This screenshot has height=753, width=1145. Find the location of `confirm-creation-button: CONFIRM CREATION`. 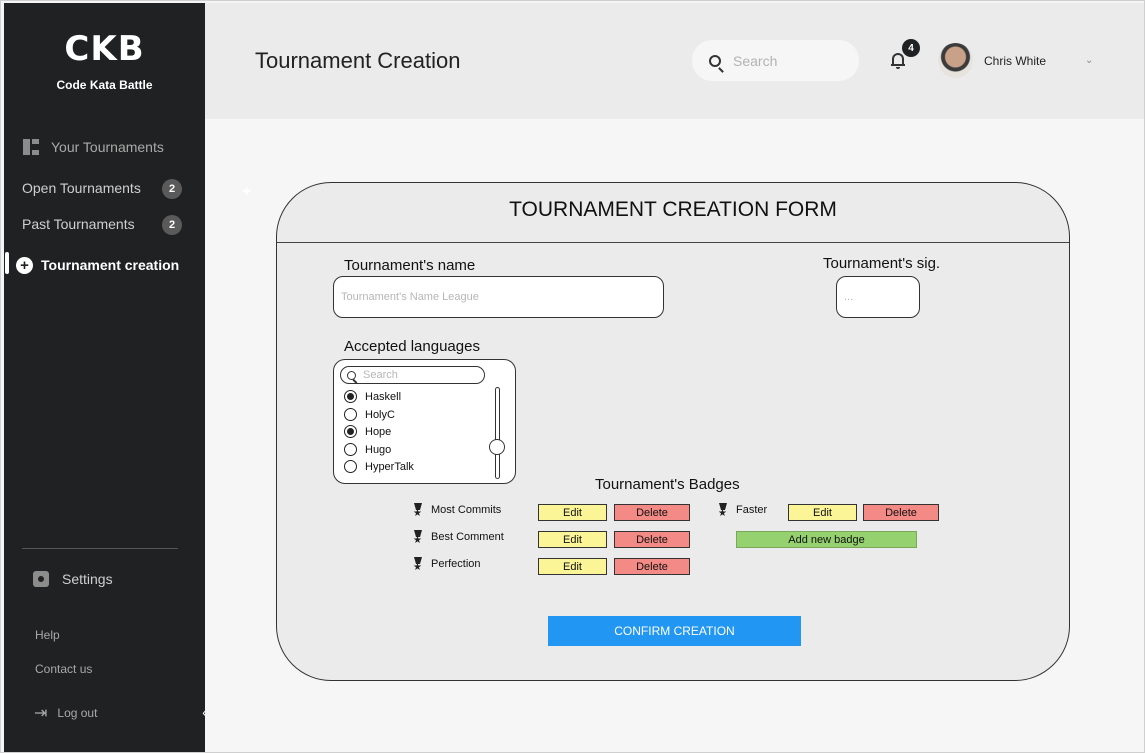

confirm-creation-button: CONFIRM CREATION is located at coordinates (674, 631).